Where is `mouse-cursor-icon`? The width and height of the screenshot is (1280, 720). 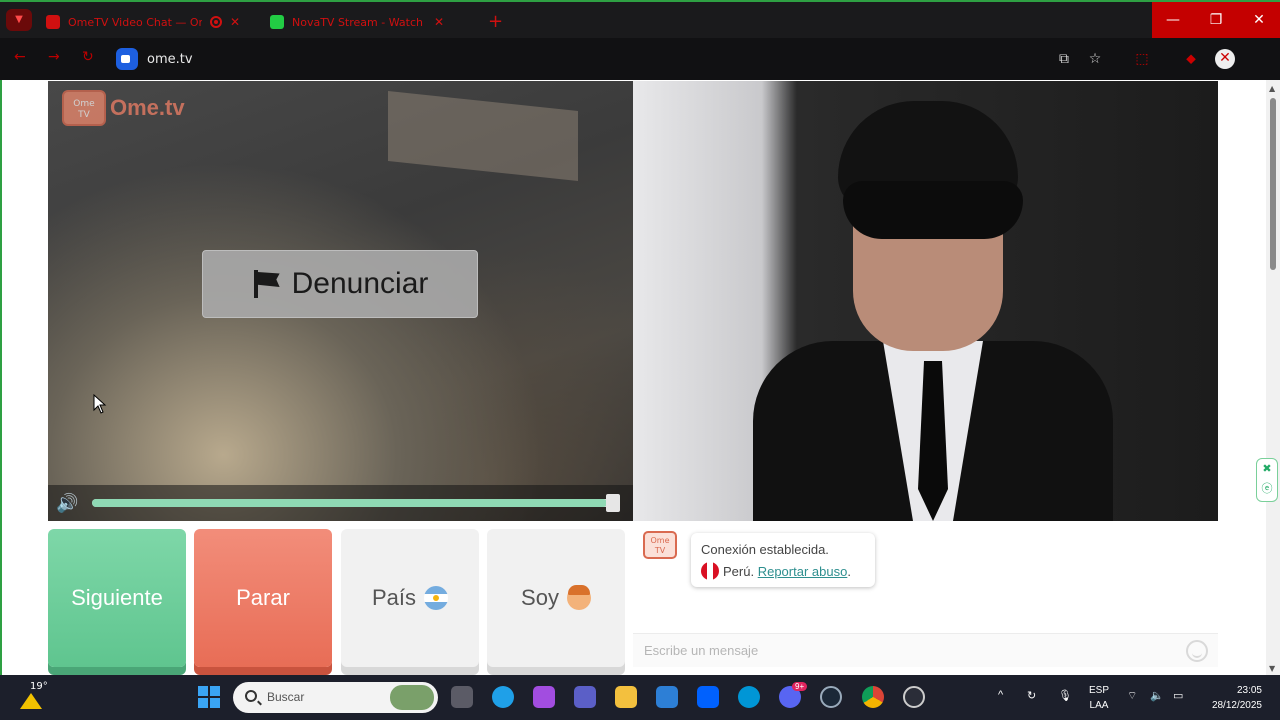
mouse-cursor-icon is located at coordinates (100, 404).